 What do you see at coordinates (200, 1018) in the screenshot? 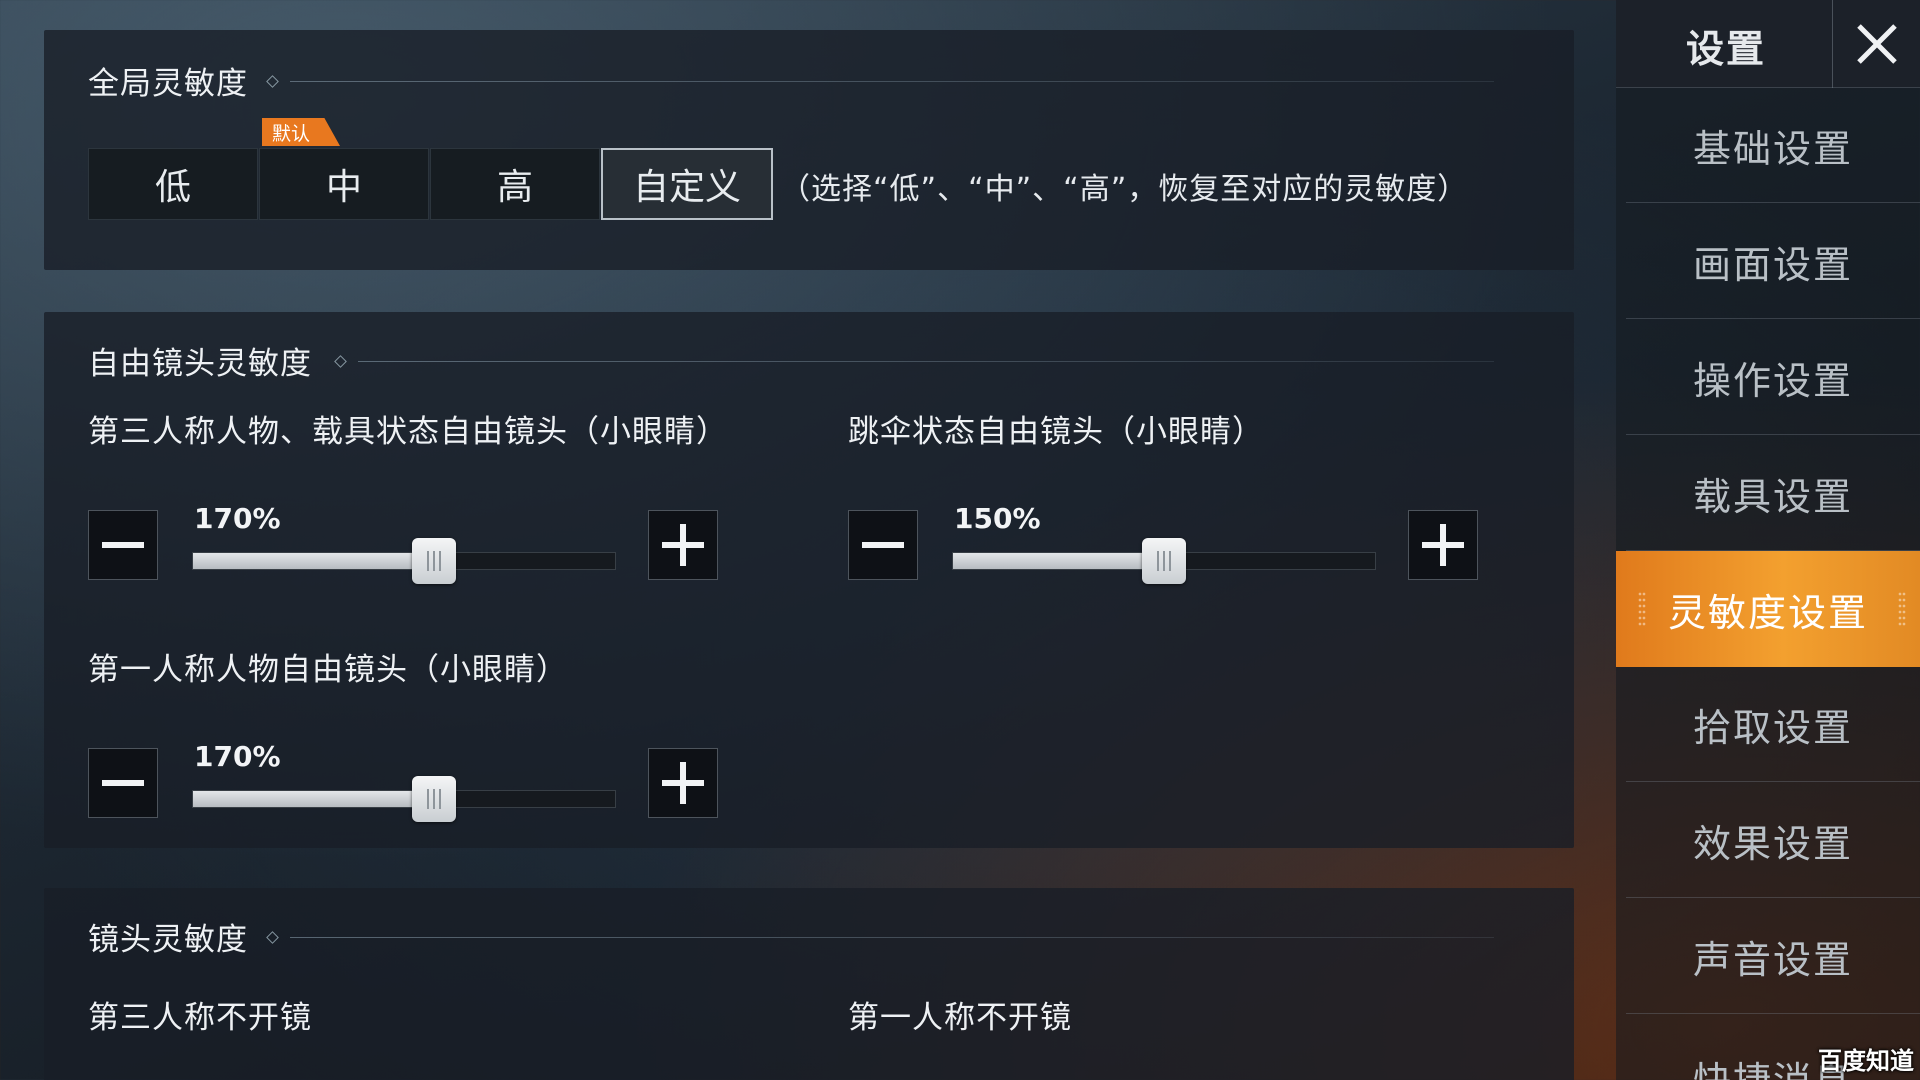
I see `third-person-no-scope-label: 第三人称不开镜` at bounding box center [200, 1018].